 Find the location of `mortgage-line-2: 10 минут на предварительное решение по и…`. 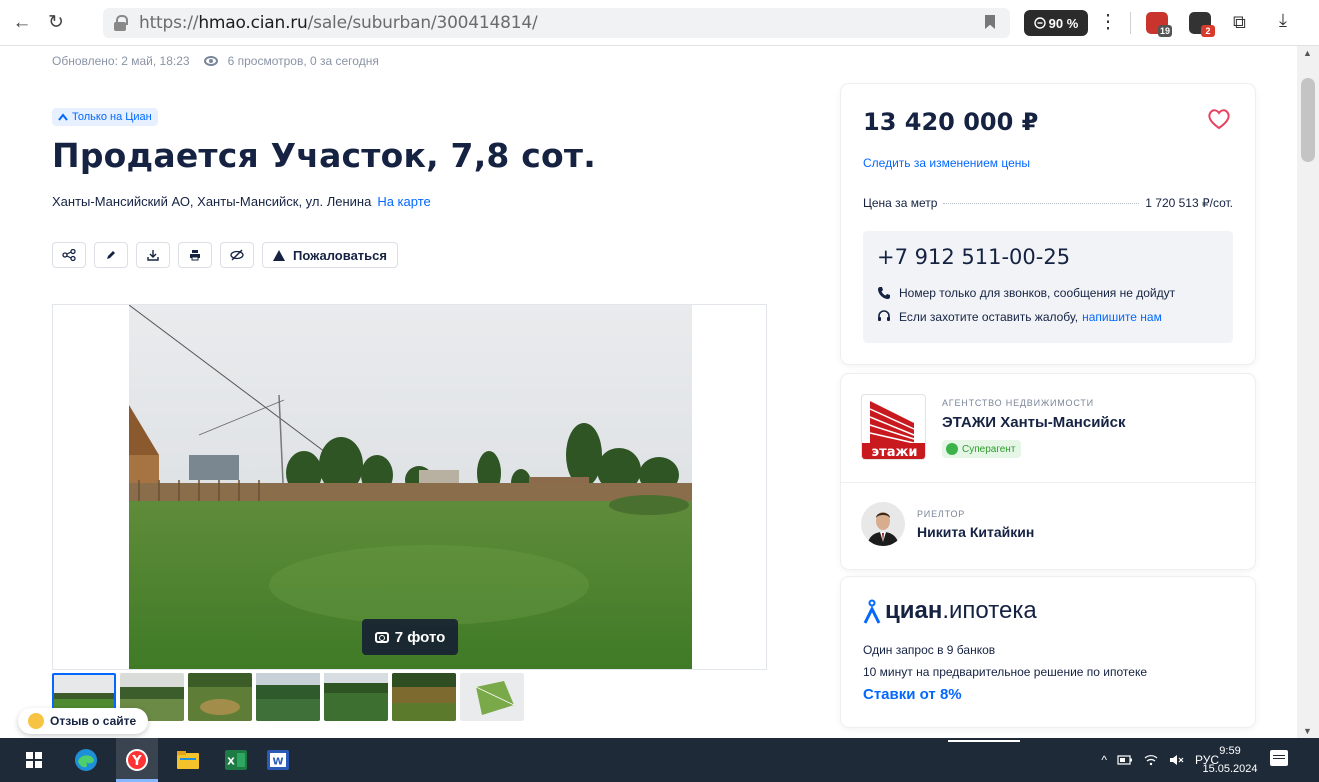

mortgage-line-2: 10 минут на предварительное решение по и… is located at coordinates (1005, 672).